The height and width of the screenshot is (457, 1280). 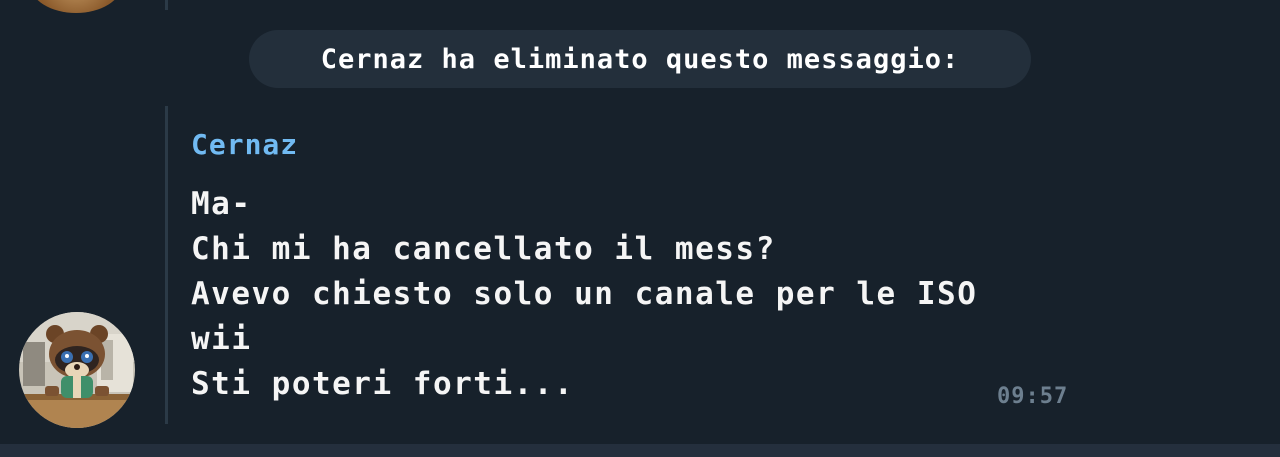 I want to click on bottom-bar, so click(x=640, y=450).